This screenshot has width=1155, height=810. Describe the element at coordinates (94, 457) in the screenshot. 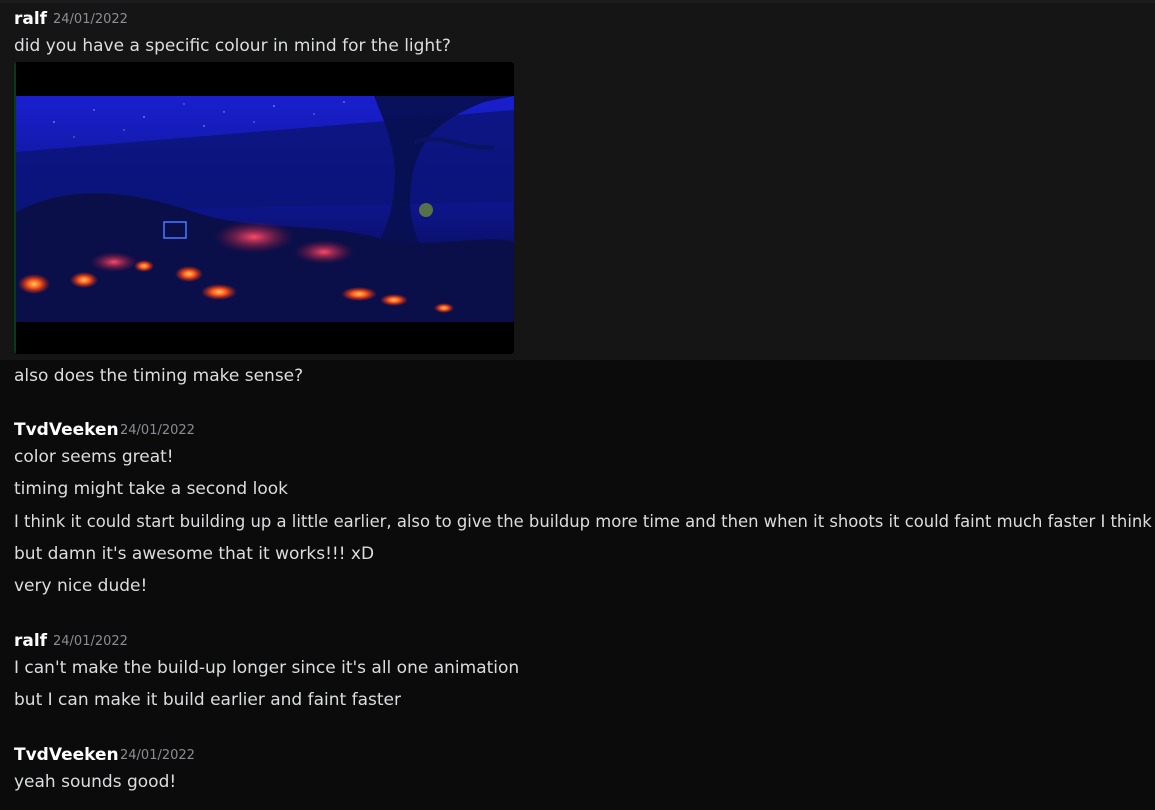

I see `message-text: color seems great!` at that location.